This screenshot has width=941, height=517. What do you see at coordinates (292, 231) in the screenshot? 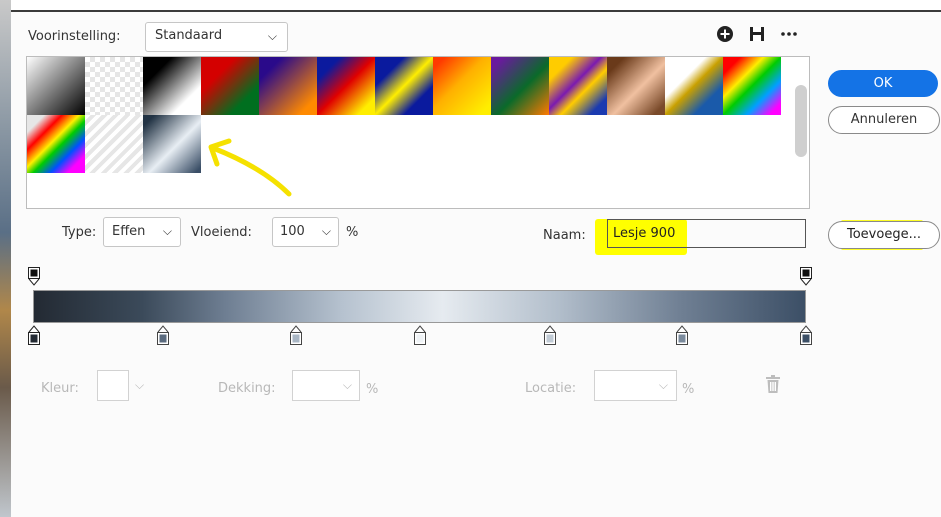
I see `smoothness-value: 100` at bounding box center [292, 231].